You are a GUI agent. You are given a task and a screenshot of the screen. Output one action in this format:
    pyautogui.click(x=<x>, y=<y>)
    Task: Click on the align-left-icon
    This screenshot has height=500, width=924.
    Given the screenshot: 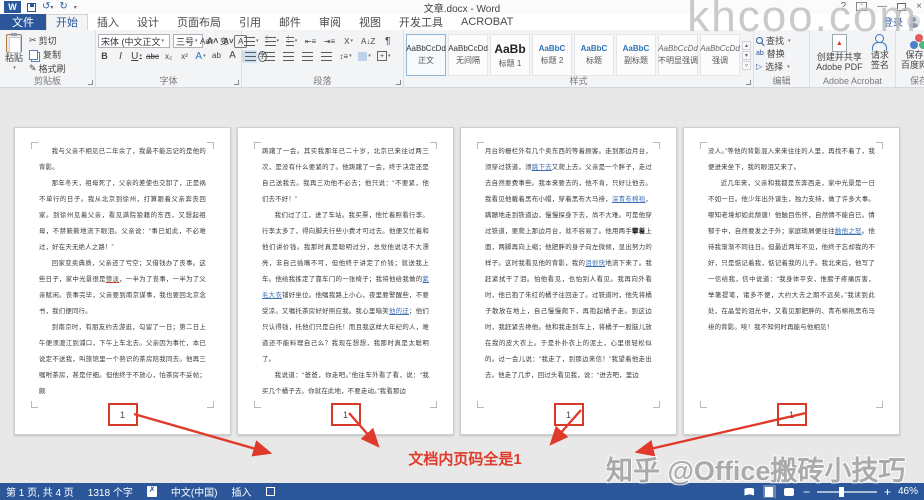 What is the action you would take?
    pyautogui.click(x=250, y=56)
    